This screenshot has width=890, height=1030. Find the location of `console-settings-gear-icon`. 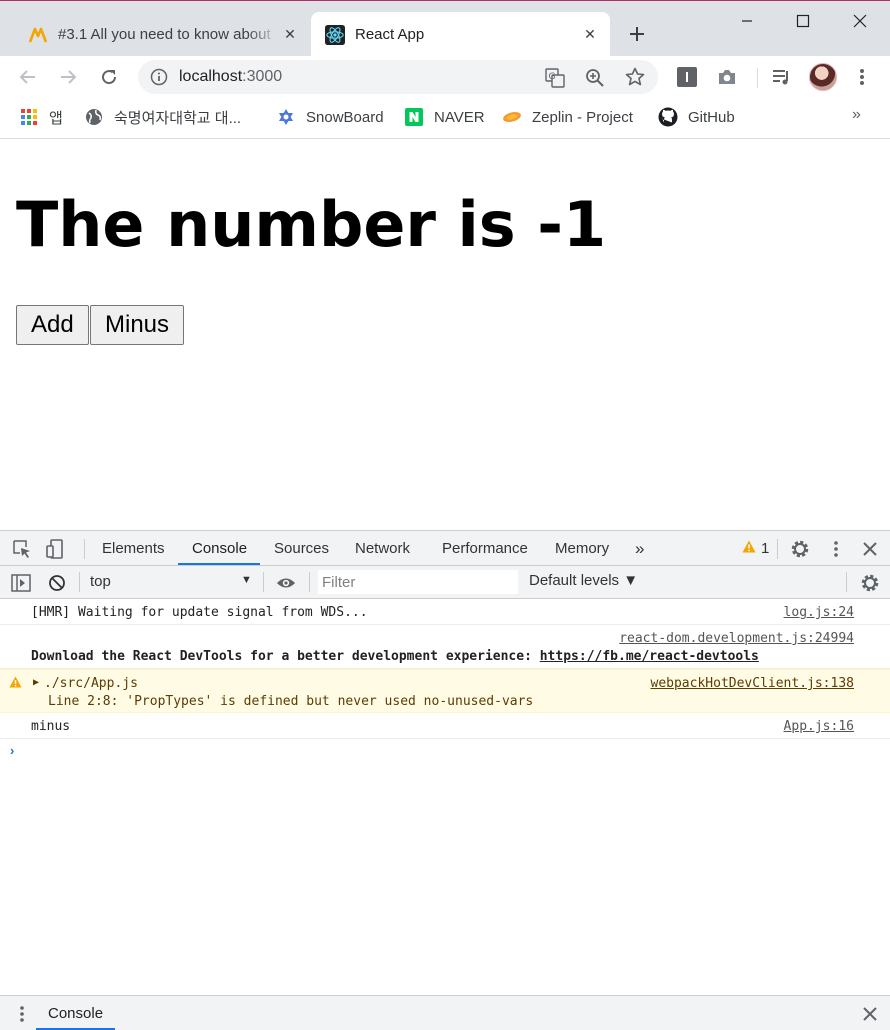

console-settings-gear-icon is located at coordinates (870, 583).